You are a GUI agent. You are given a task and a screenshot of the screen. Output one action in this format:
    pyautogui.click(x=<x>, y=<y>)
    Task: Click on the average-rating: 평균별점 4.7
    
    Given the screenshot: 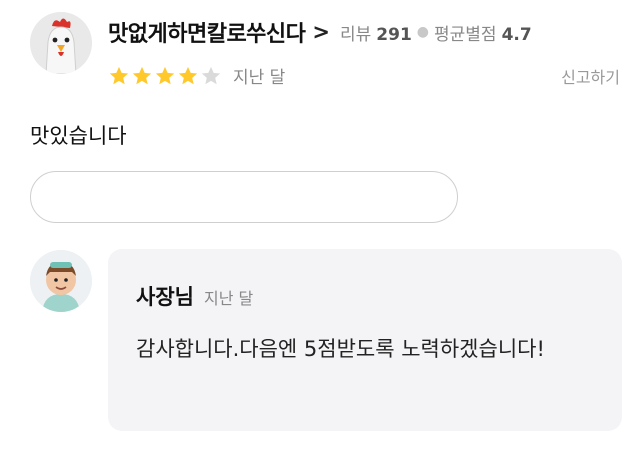 What is the action you would take?
    pyautogui.click(x=483, y=32)
    